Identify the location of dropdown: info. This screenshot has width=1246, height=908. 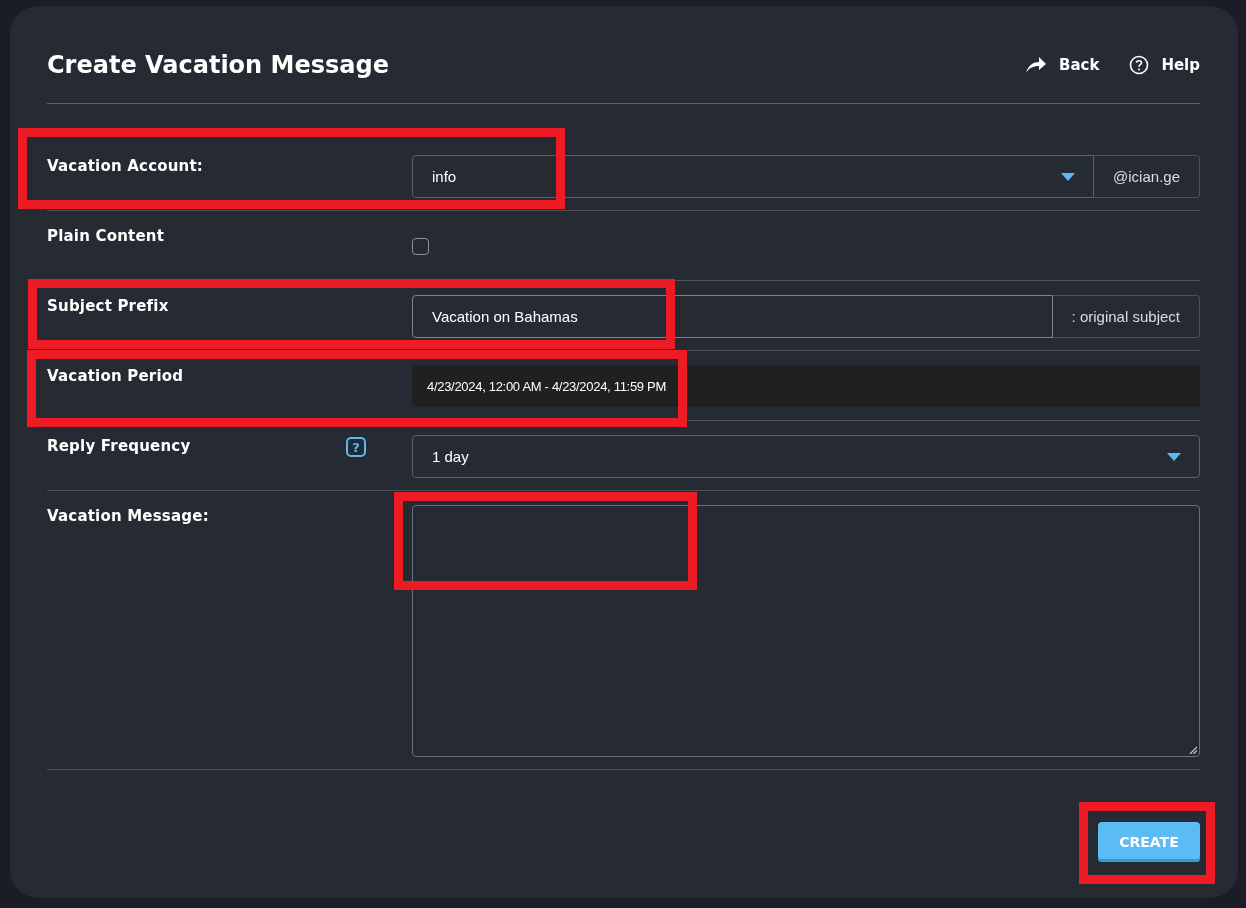
(753, 176).